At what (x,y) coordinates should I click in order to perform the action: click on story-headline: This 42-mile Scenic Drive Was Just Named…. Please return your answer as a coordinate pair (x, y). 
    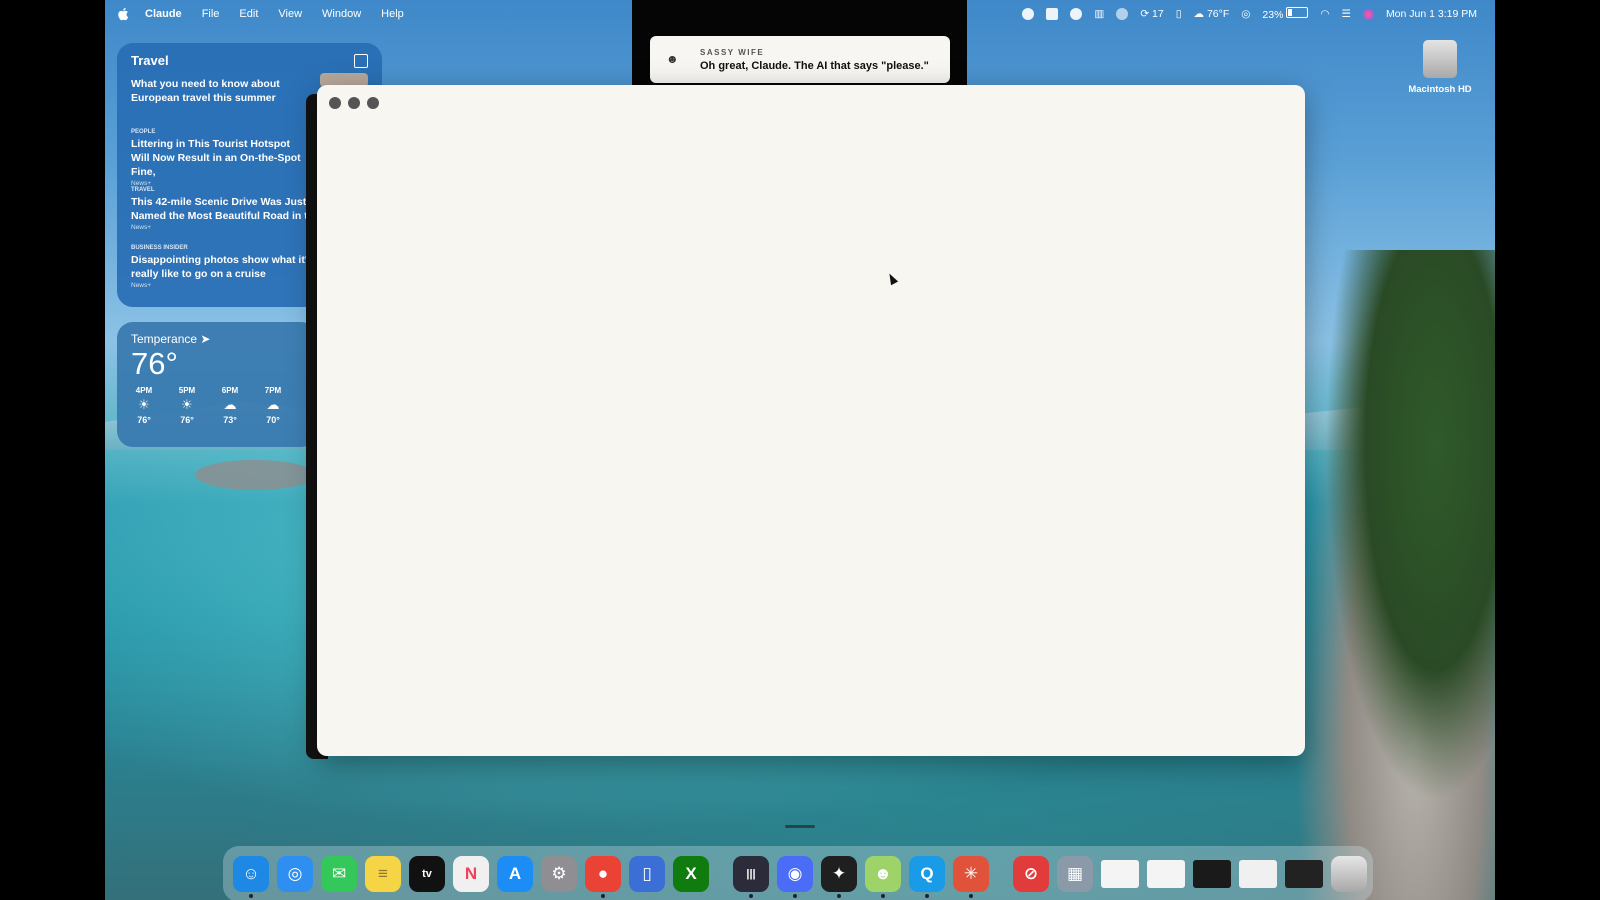
    Looking at the image, I should click on (219, 209).